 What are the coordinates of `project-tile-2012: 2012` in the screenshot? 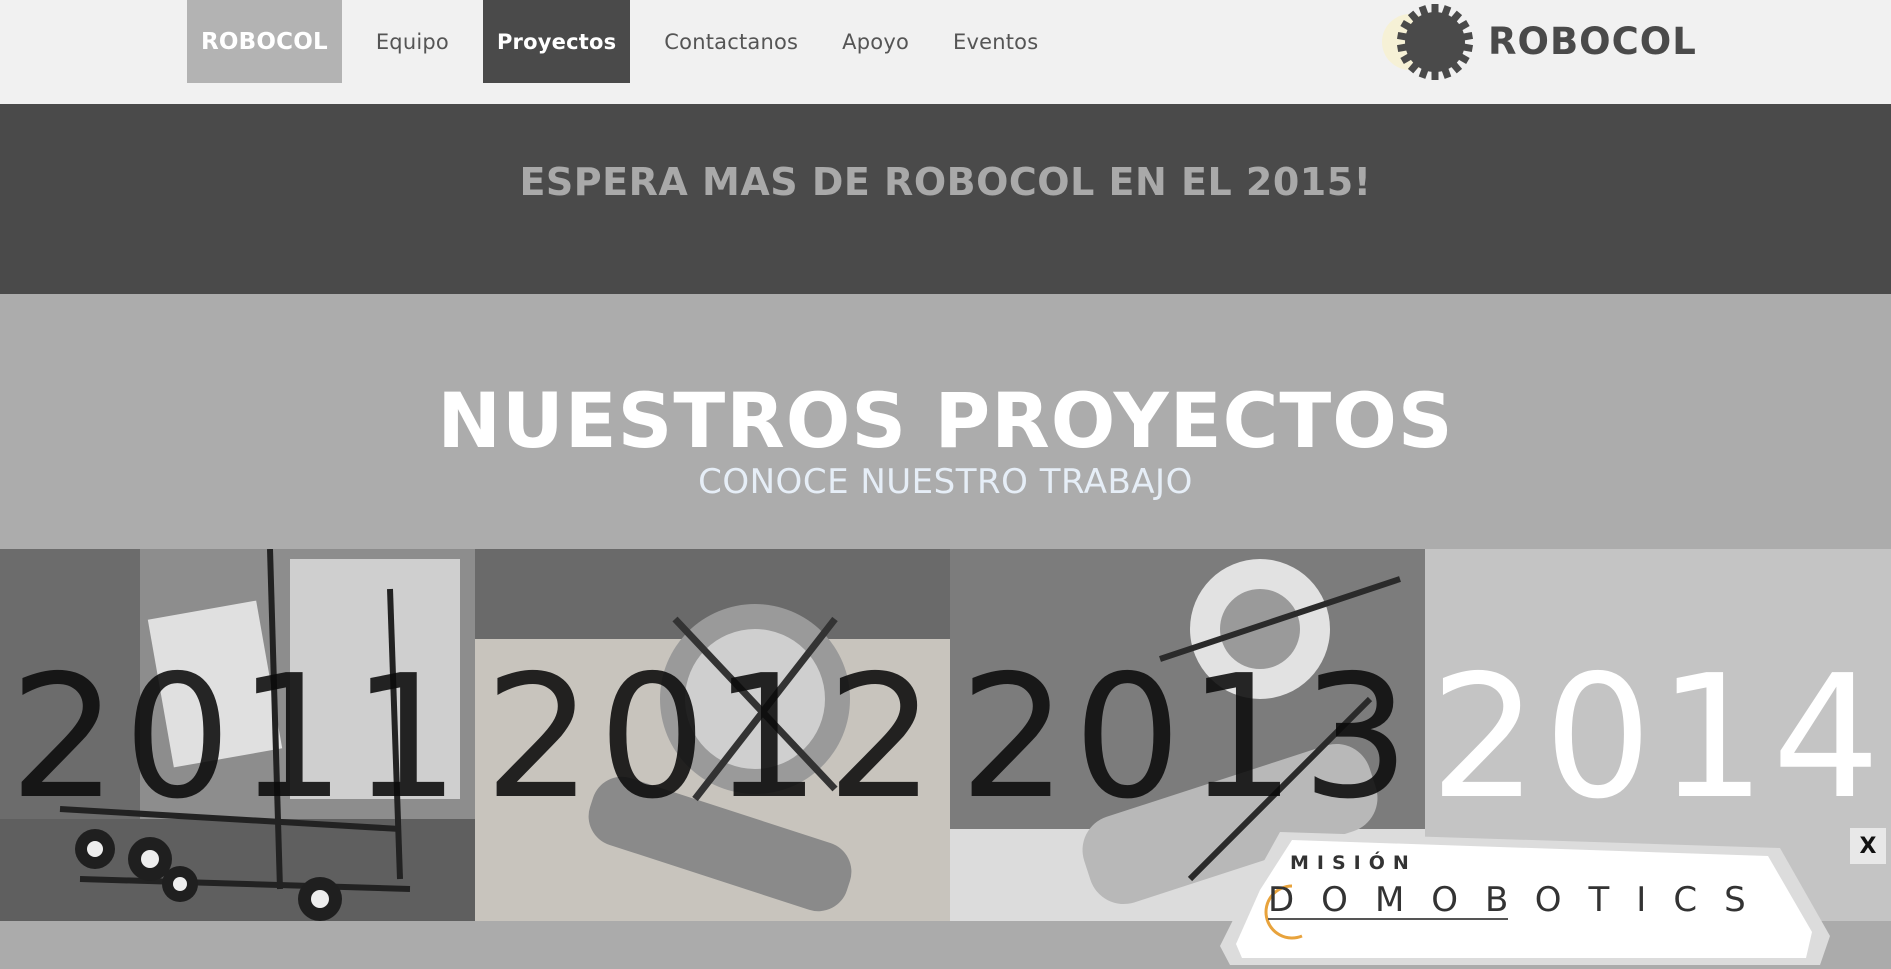 It's located at (712, 735).